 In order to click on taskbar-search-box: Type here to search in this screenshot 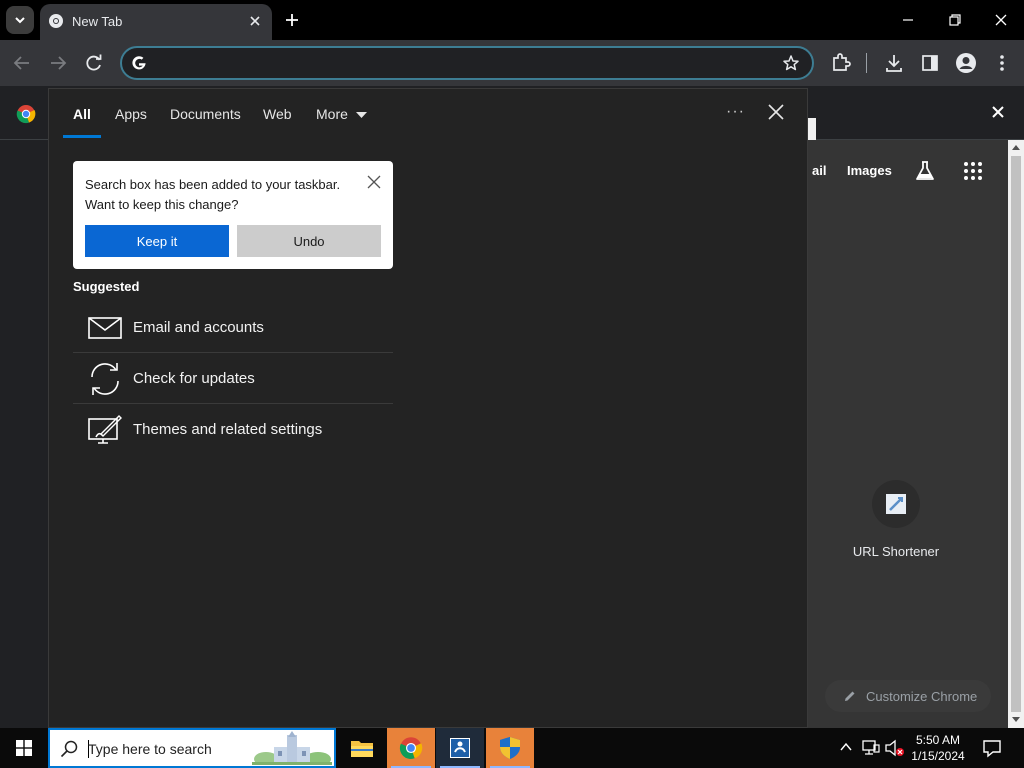, I will do `click(192, 748)`.